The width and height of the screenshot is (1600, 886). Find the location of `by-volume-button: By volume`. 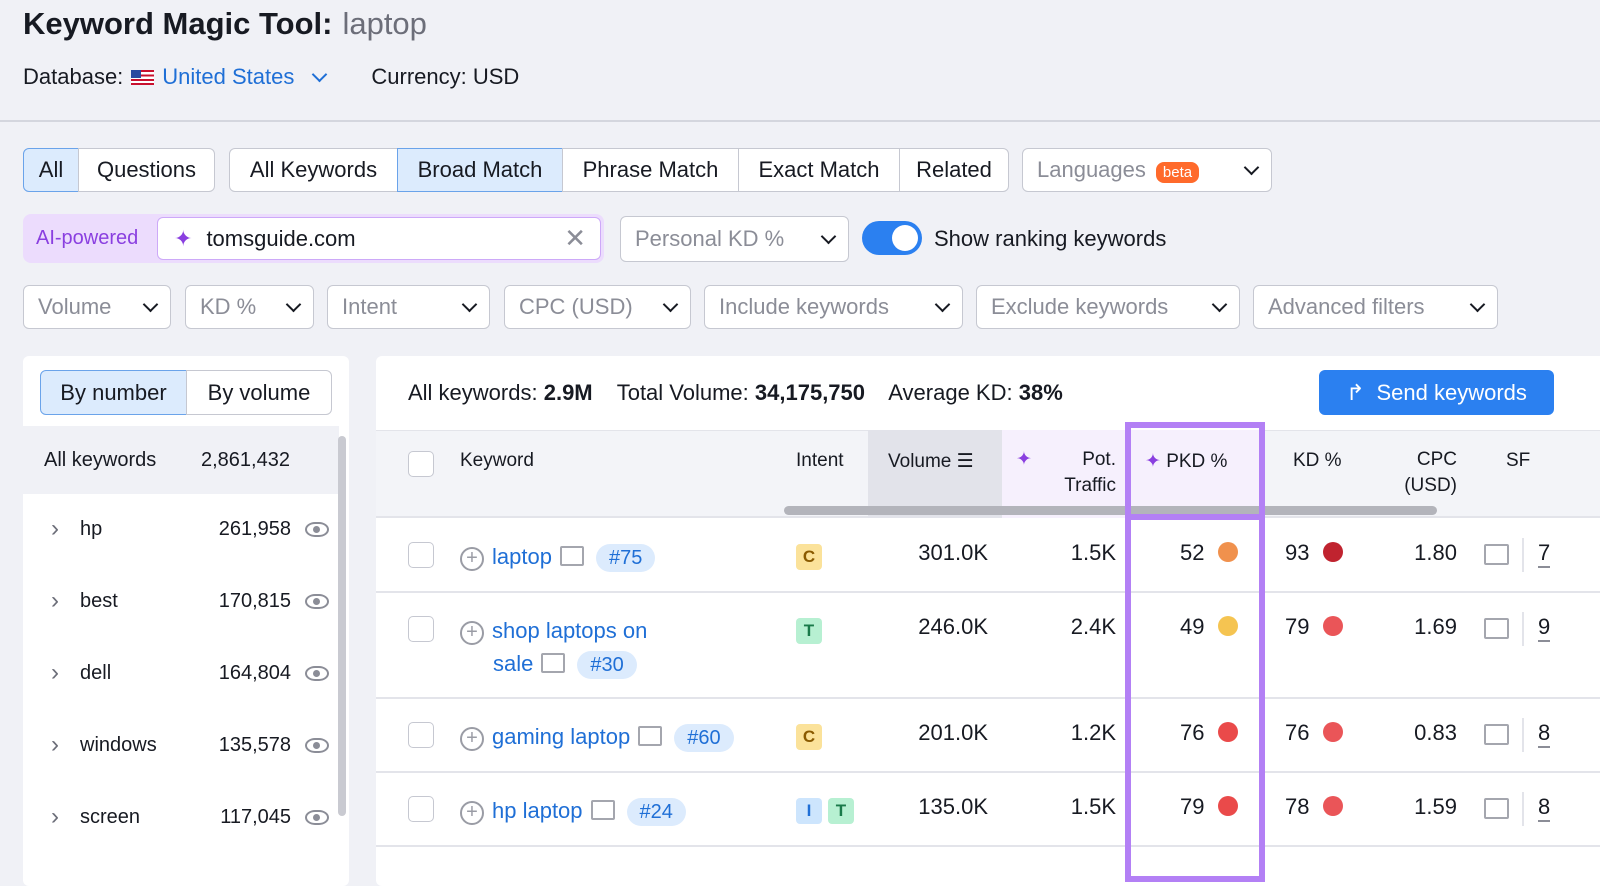

by-volume-button: By volume is located at coordinates (259, 392).